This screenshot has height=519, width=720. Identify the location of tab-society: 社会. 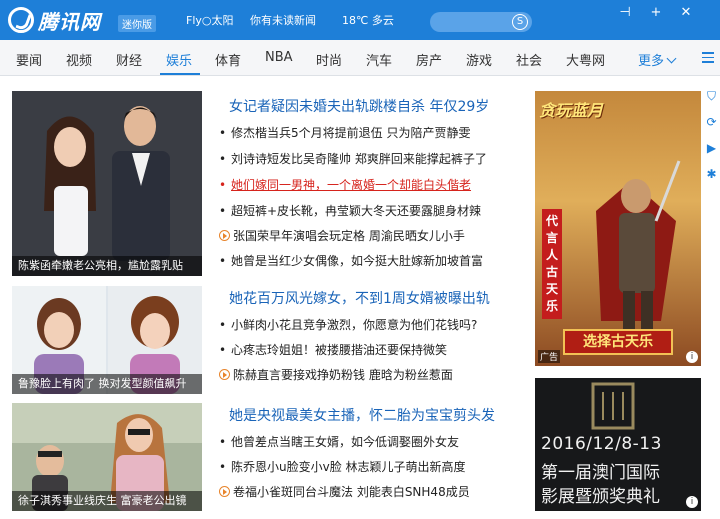
(529, 59).